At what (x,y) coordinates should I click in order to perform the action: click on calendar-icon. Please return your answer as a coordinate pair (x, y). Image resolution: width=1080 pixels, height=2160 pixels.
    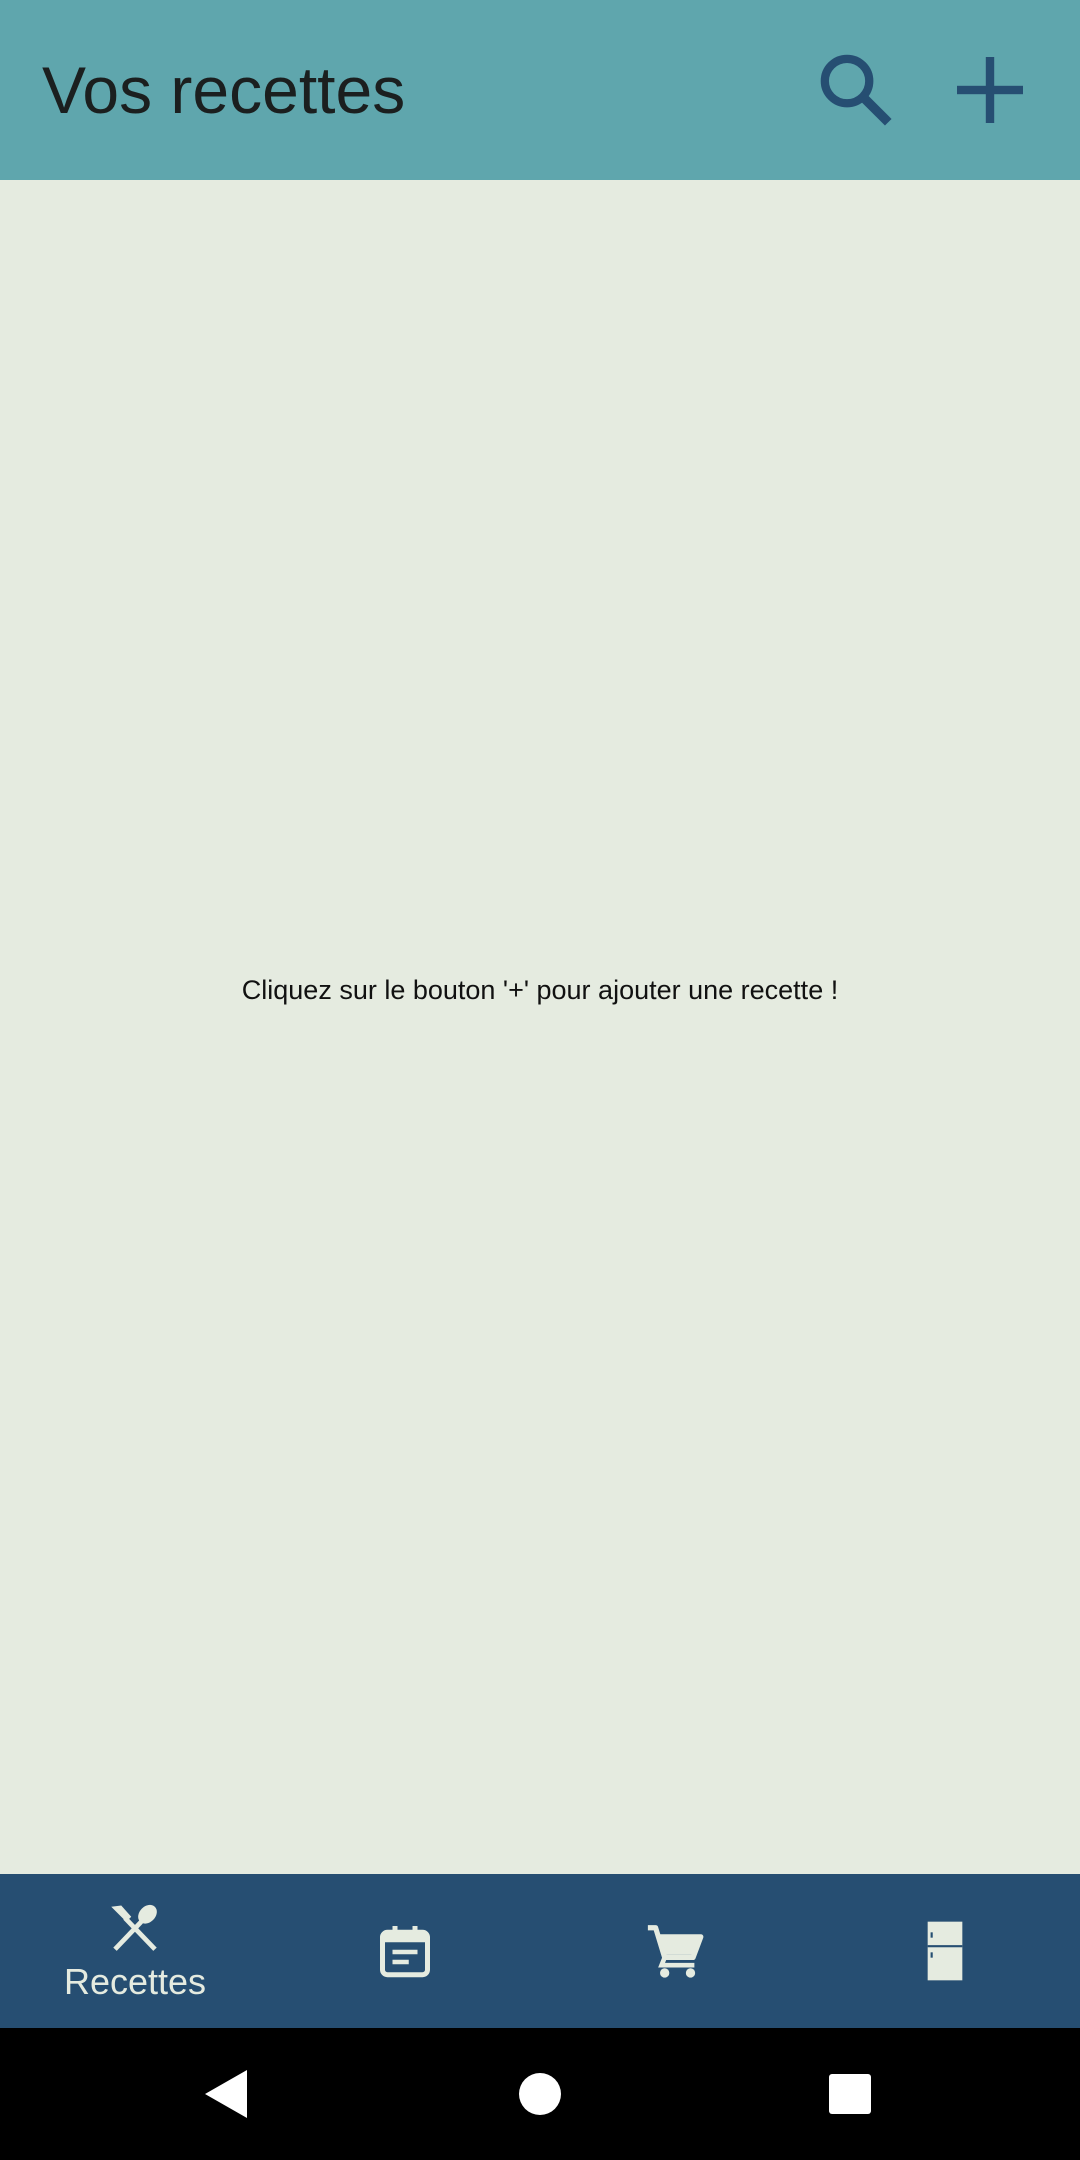
    Looking at the image, I should click on (405, 1952).